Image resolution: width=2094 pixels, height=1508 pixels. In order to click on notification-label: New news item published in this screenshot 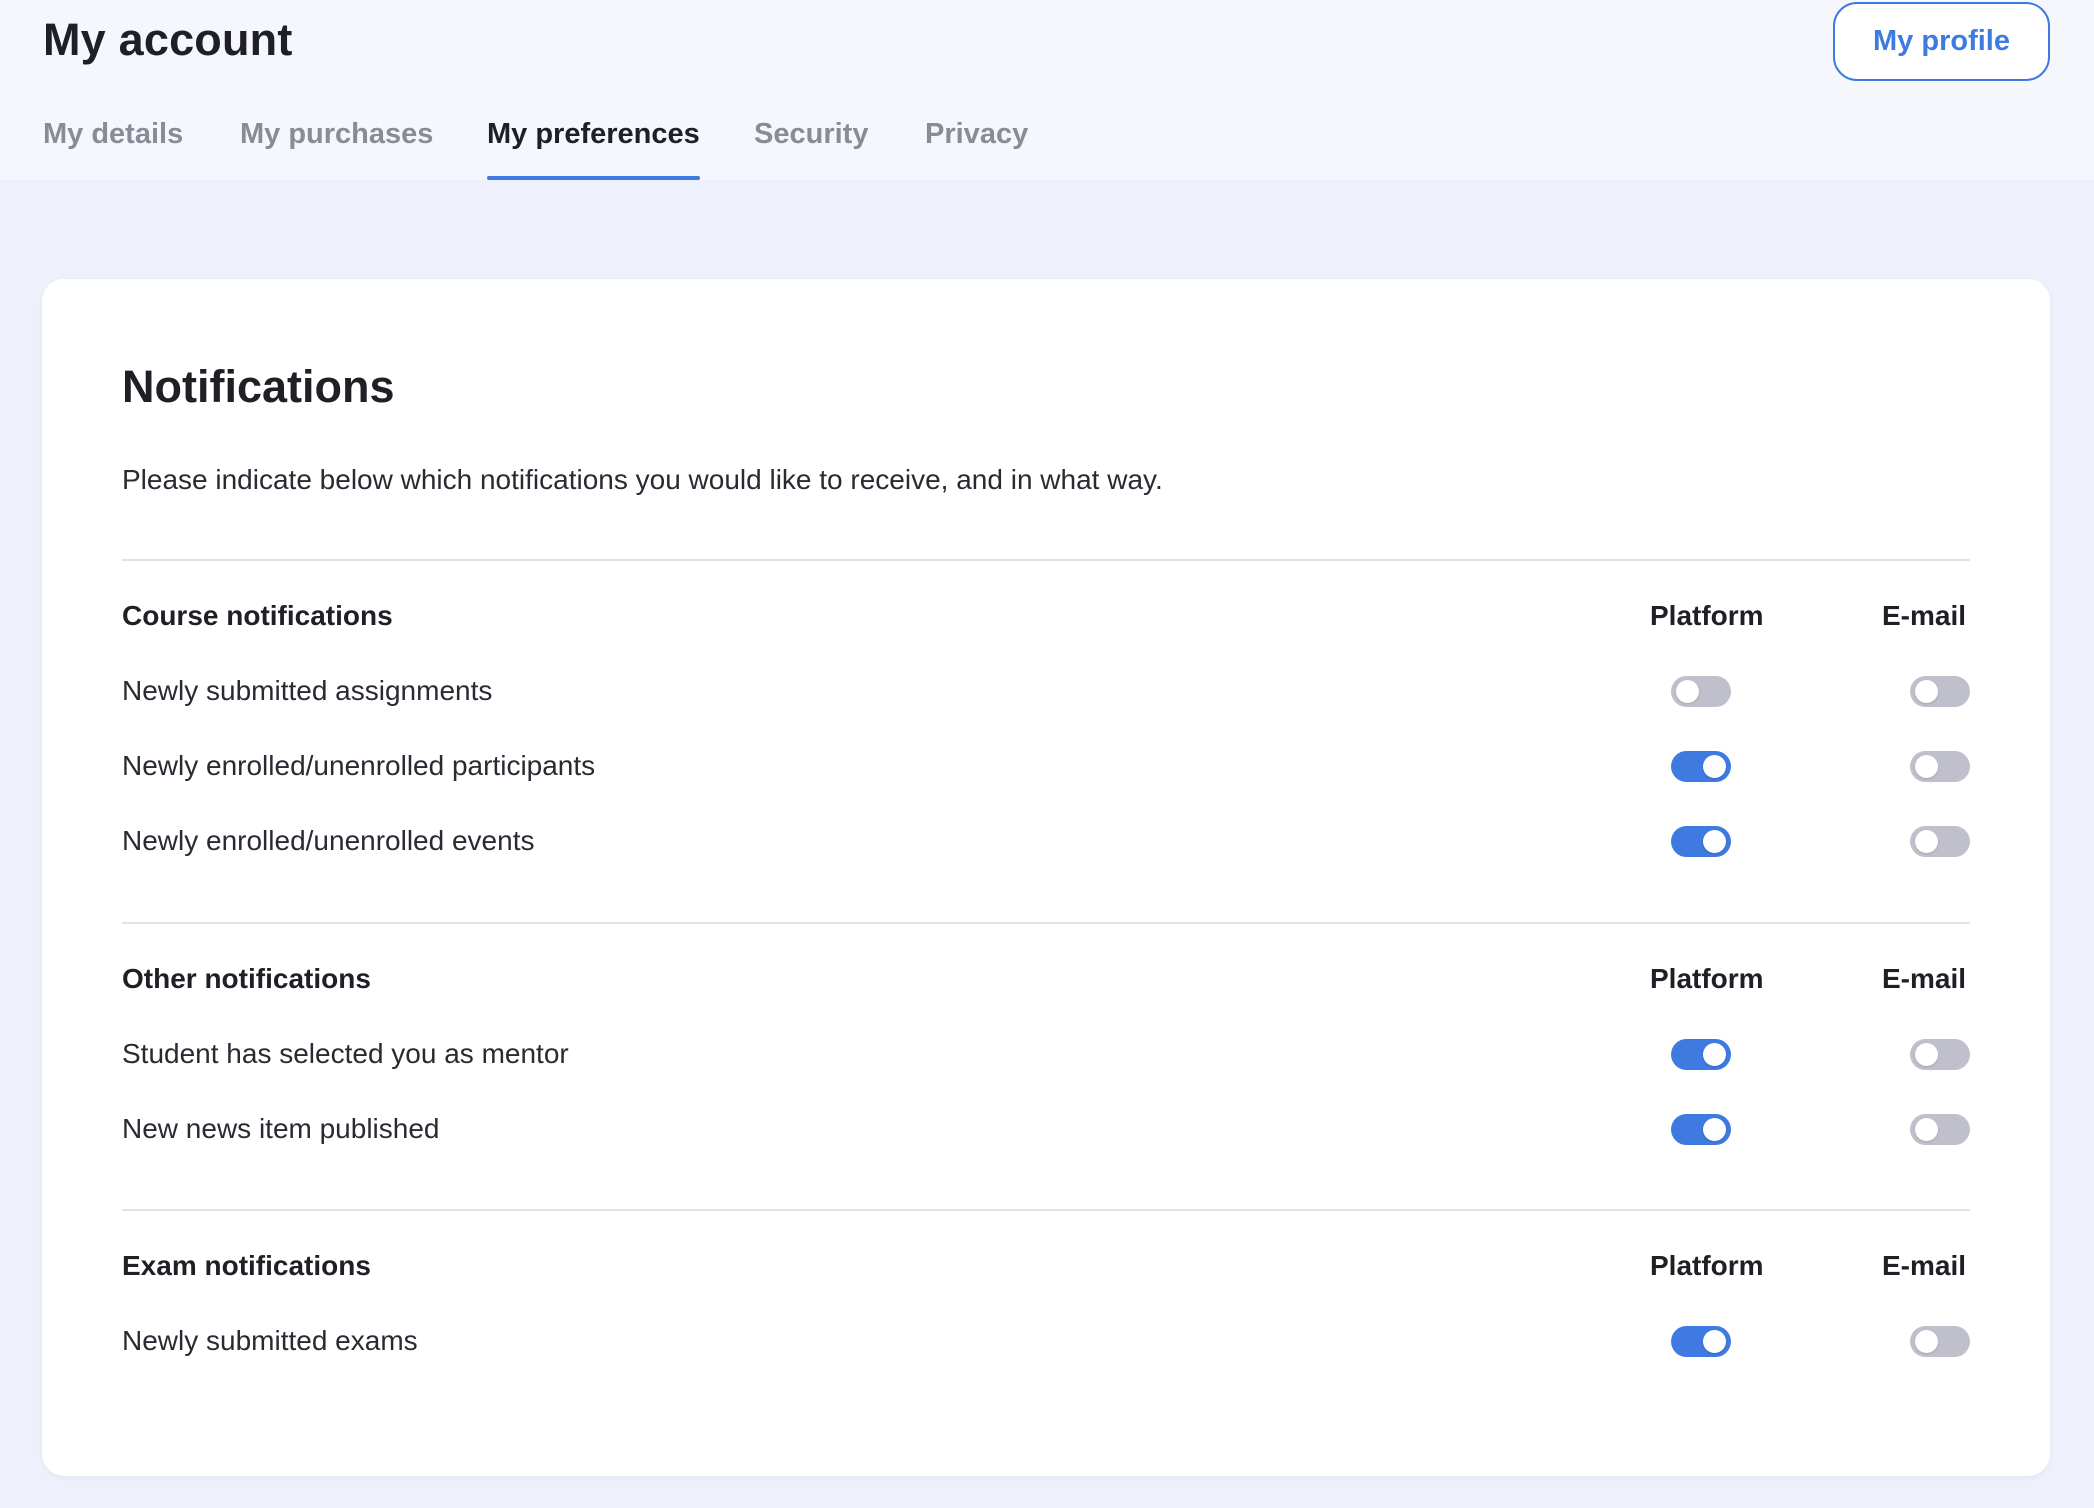, I will do `click(281, 1128)`.